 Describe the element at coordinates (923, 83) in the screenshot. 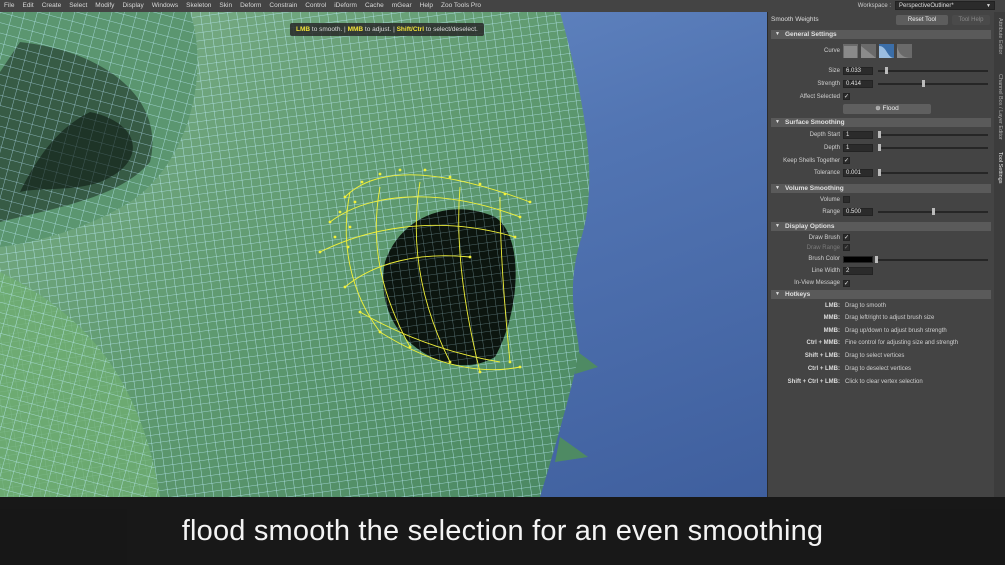

I see `strength-slider-handle` at that location.